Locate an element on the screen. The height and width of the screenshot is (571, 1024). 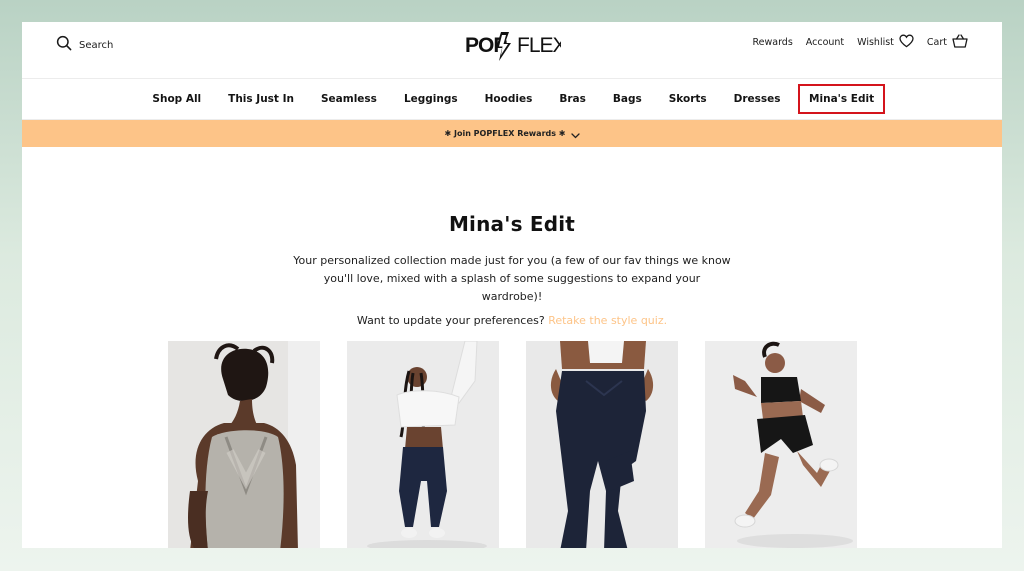
nav-item-hoodies: Hoodies is located at coordinates (508, 99).